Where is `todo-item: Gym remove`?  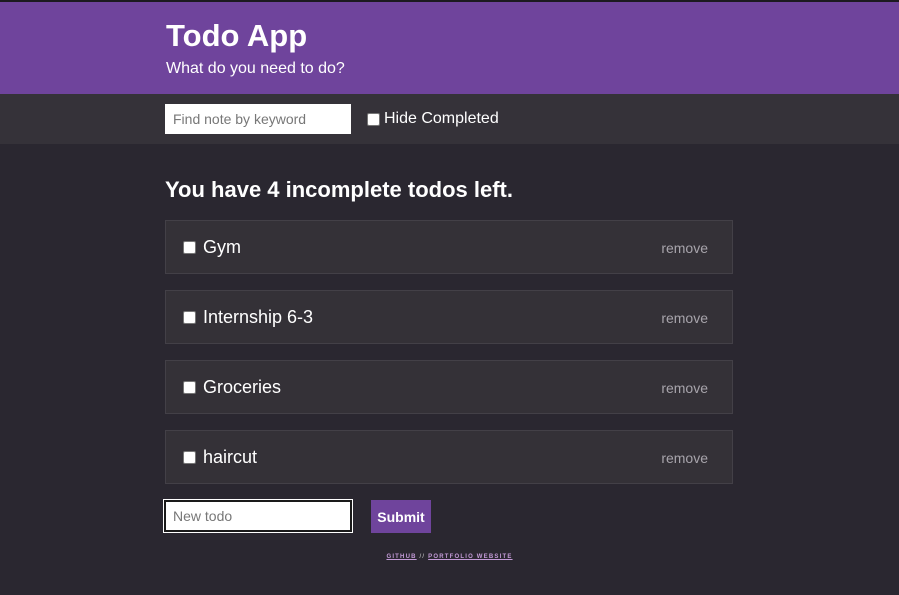 todo-item: Gym remove is located at coordinates (449, 247).